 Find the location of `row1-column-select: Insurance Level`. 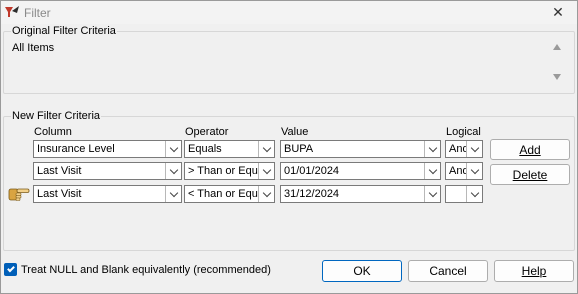

row1-column-select: Insurance Level is located at coordinates (107, 149).